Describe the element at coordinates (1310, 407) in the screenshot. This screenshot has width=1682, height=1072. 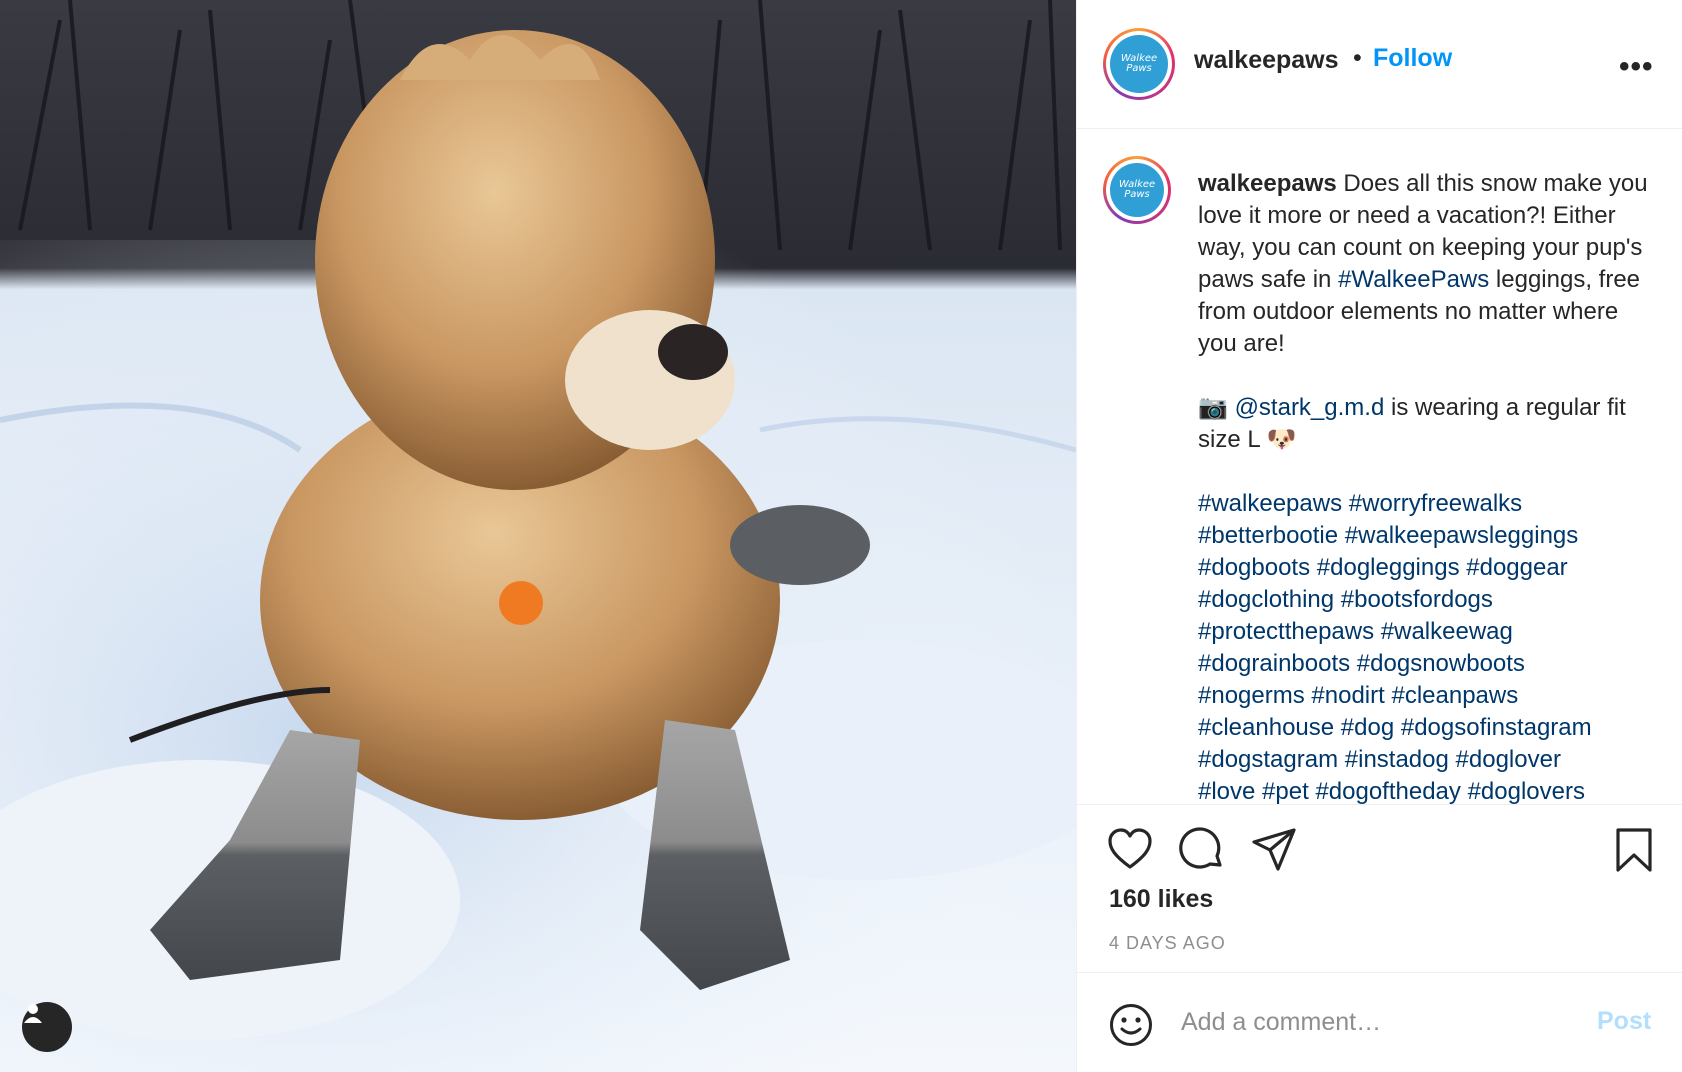
I see `mention-link: @stark_g.m.d` at that location.